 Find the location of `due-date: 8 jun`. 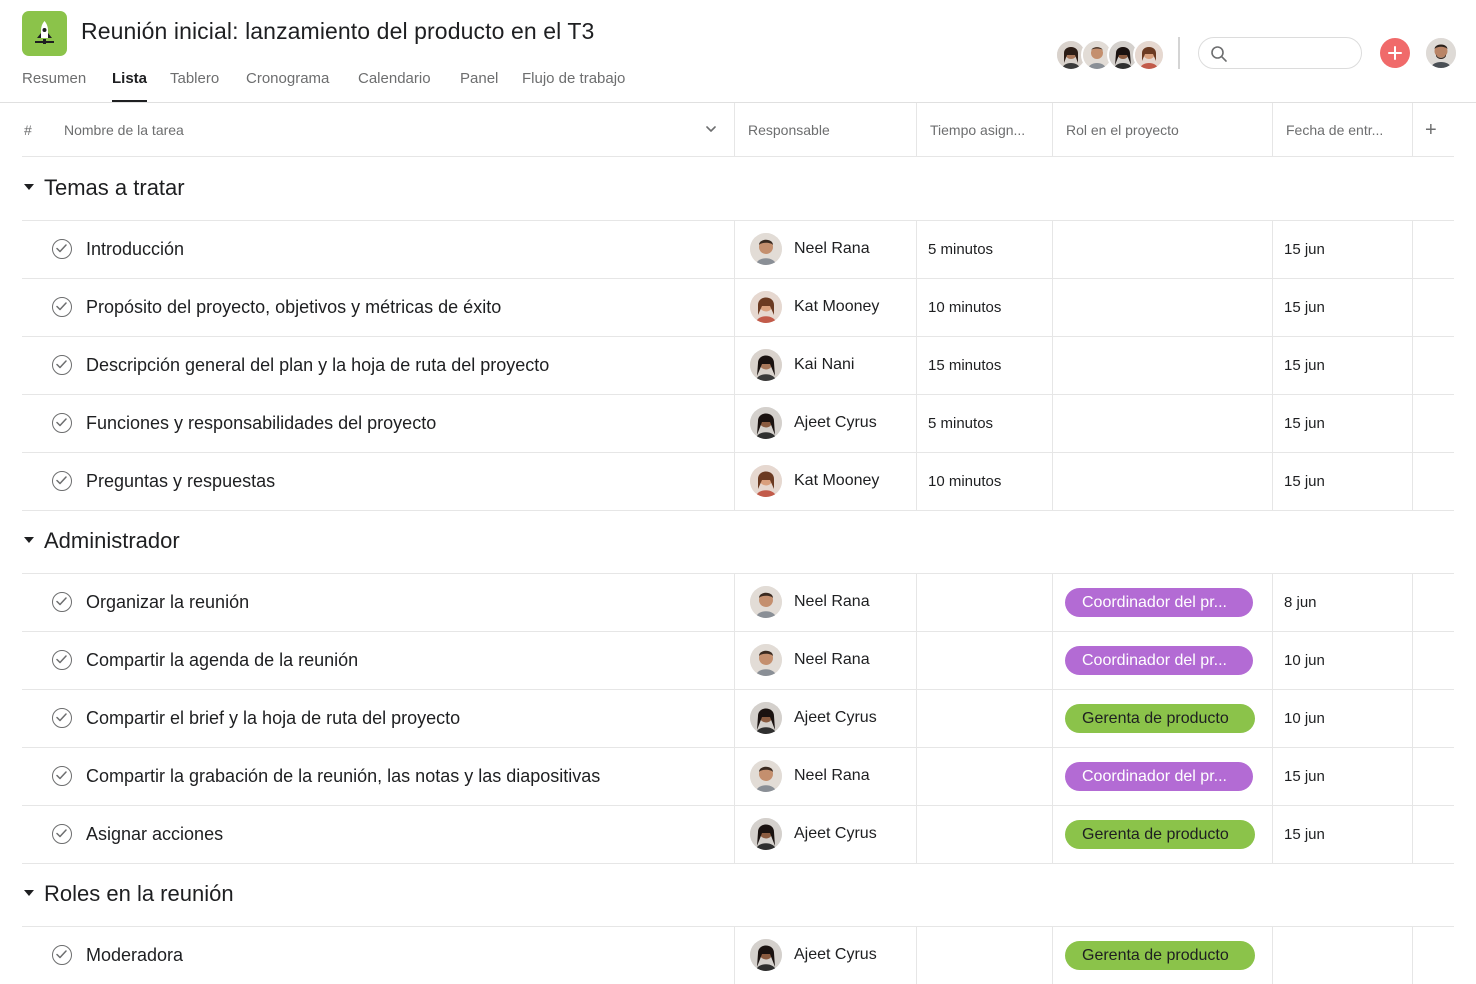

due-date: 8 jun is located at coordinates (1300, 602).